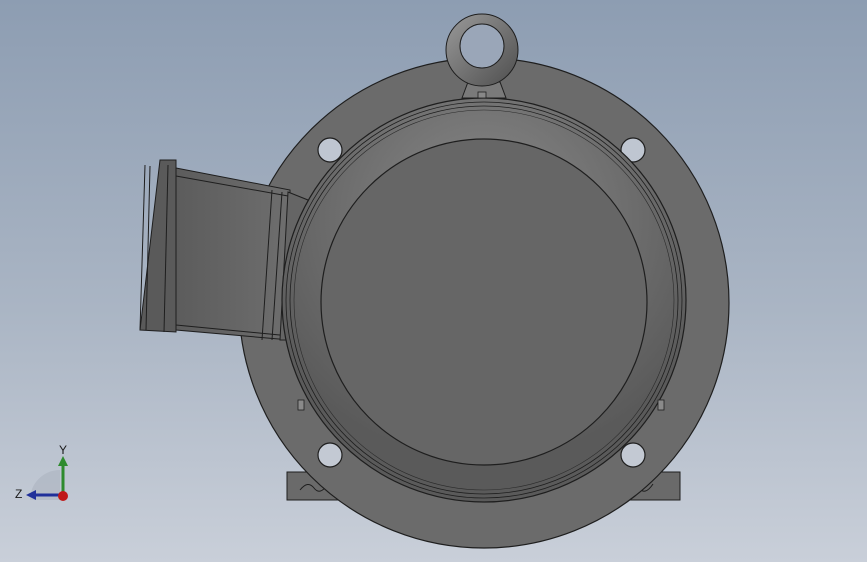 The height and width of the screenshot is (562, 867). Describe the element at coordinates (63, 450) in the screenshot. I see `y-axis-label: Y` at that location.